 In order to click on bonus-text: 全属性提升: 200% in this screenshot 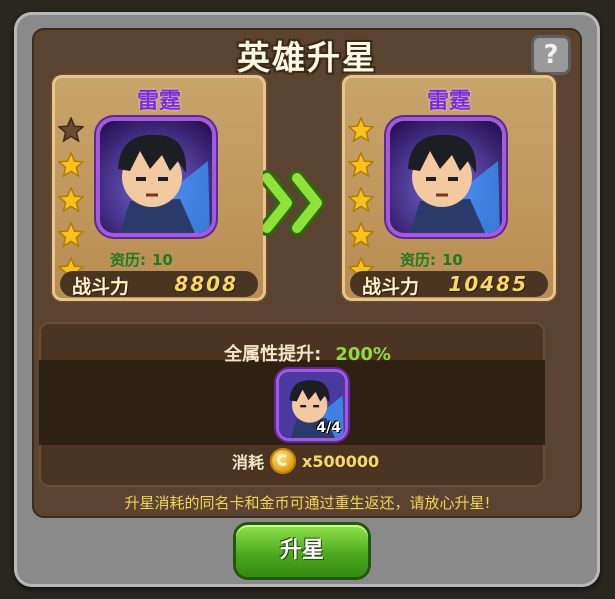, I will do `click(307, 353)`.